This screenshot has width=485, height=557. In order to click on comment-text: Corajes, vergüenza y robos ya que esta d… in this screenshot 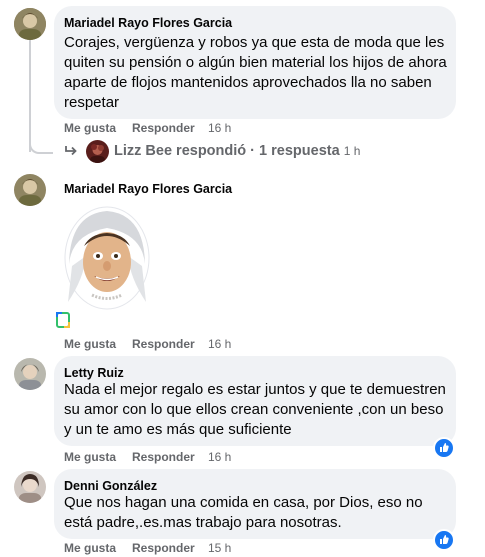, I will do `click(255, 72)`.